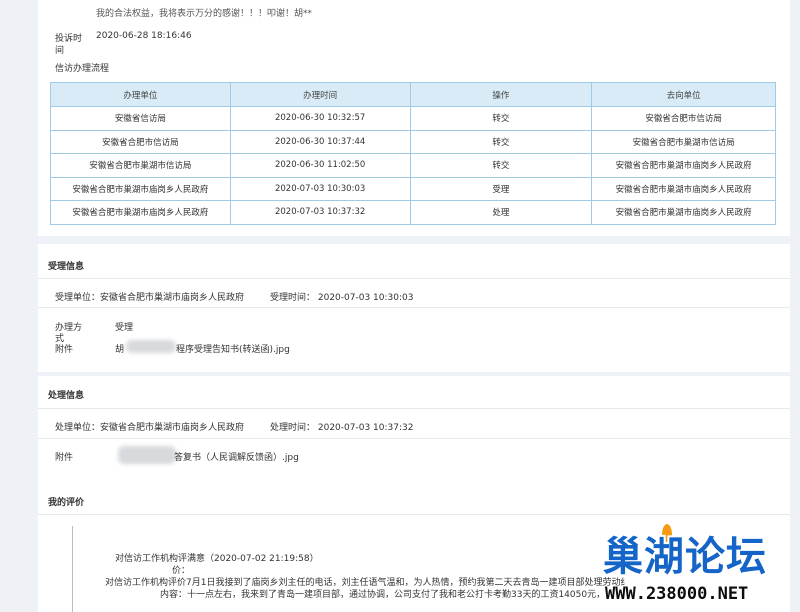 This screenshot has height=612, width=800. What do you see at coordinates (501, 188) in the screenshot?
I see `cell-action: 受理` at bounding box center [501, 188].